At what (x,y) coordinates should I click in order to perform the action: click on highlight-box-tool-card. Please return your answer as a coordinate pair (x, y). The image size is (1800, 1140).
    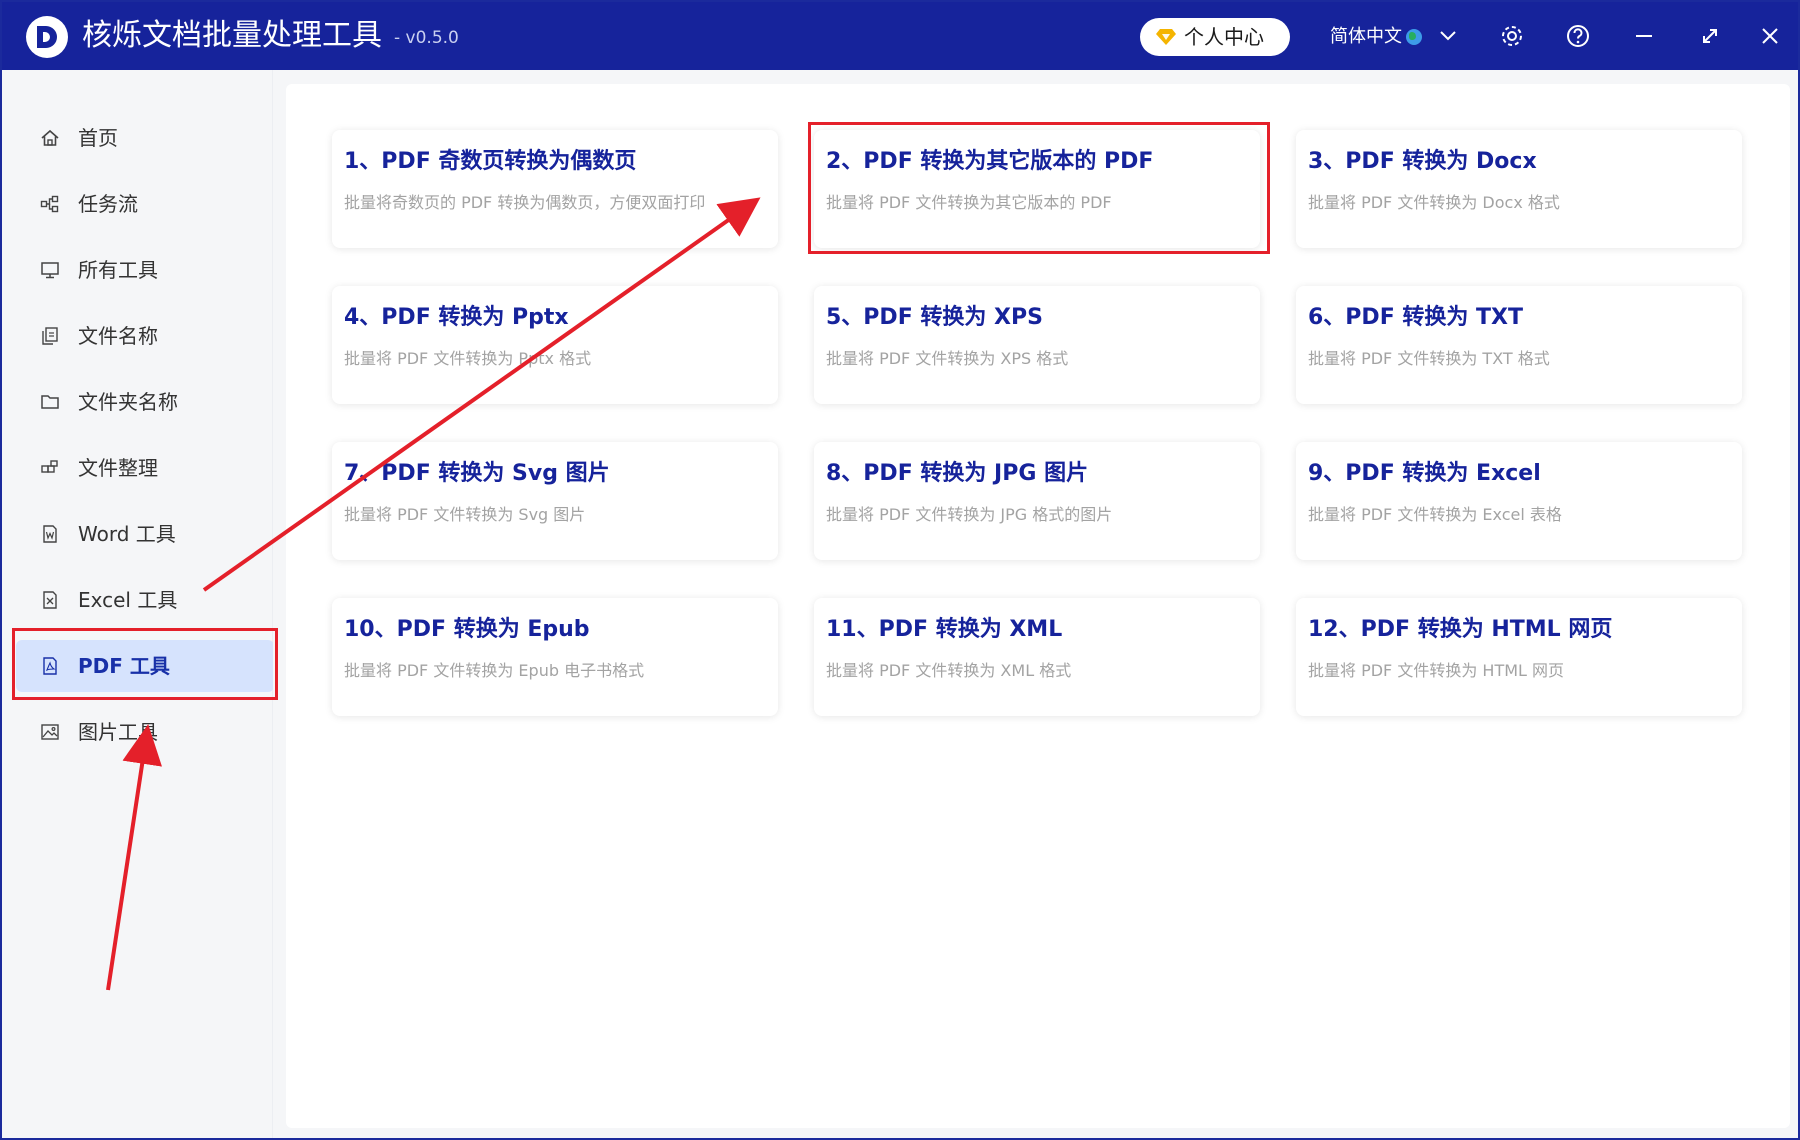
    Looking at the image, I should click on (1039, 188).